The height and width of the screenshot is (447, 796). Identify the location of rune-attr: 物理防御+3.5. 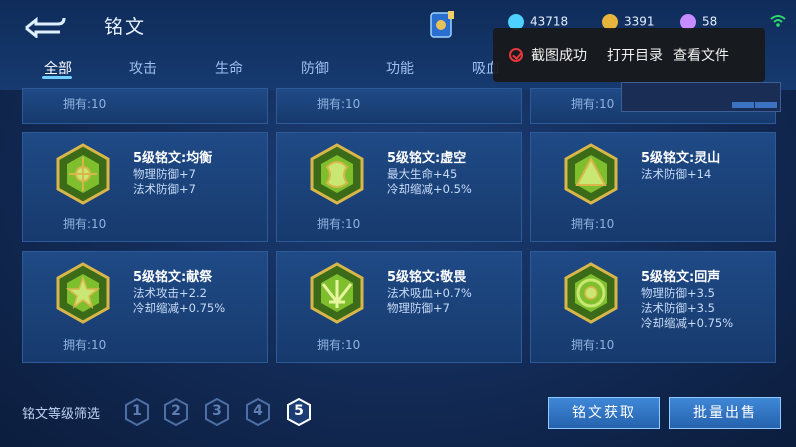
(678, 293).